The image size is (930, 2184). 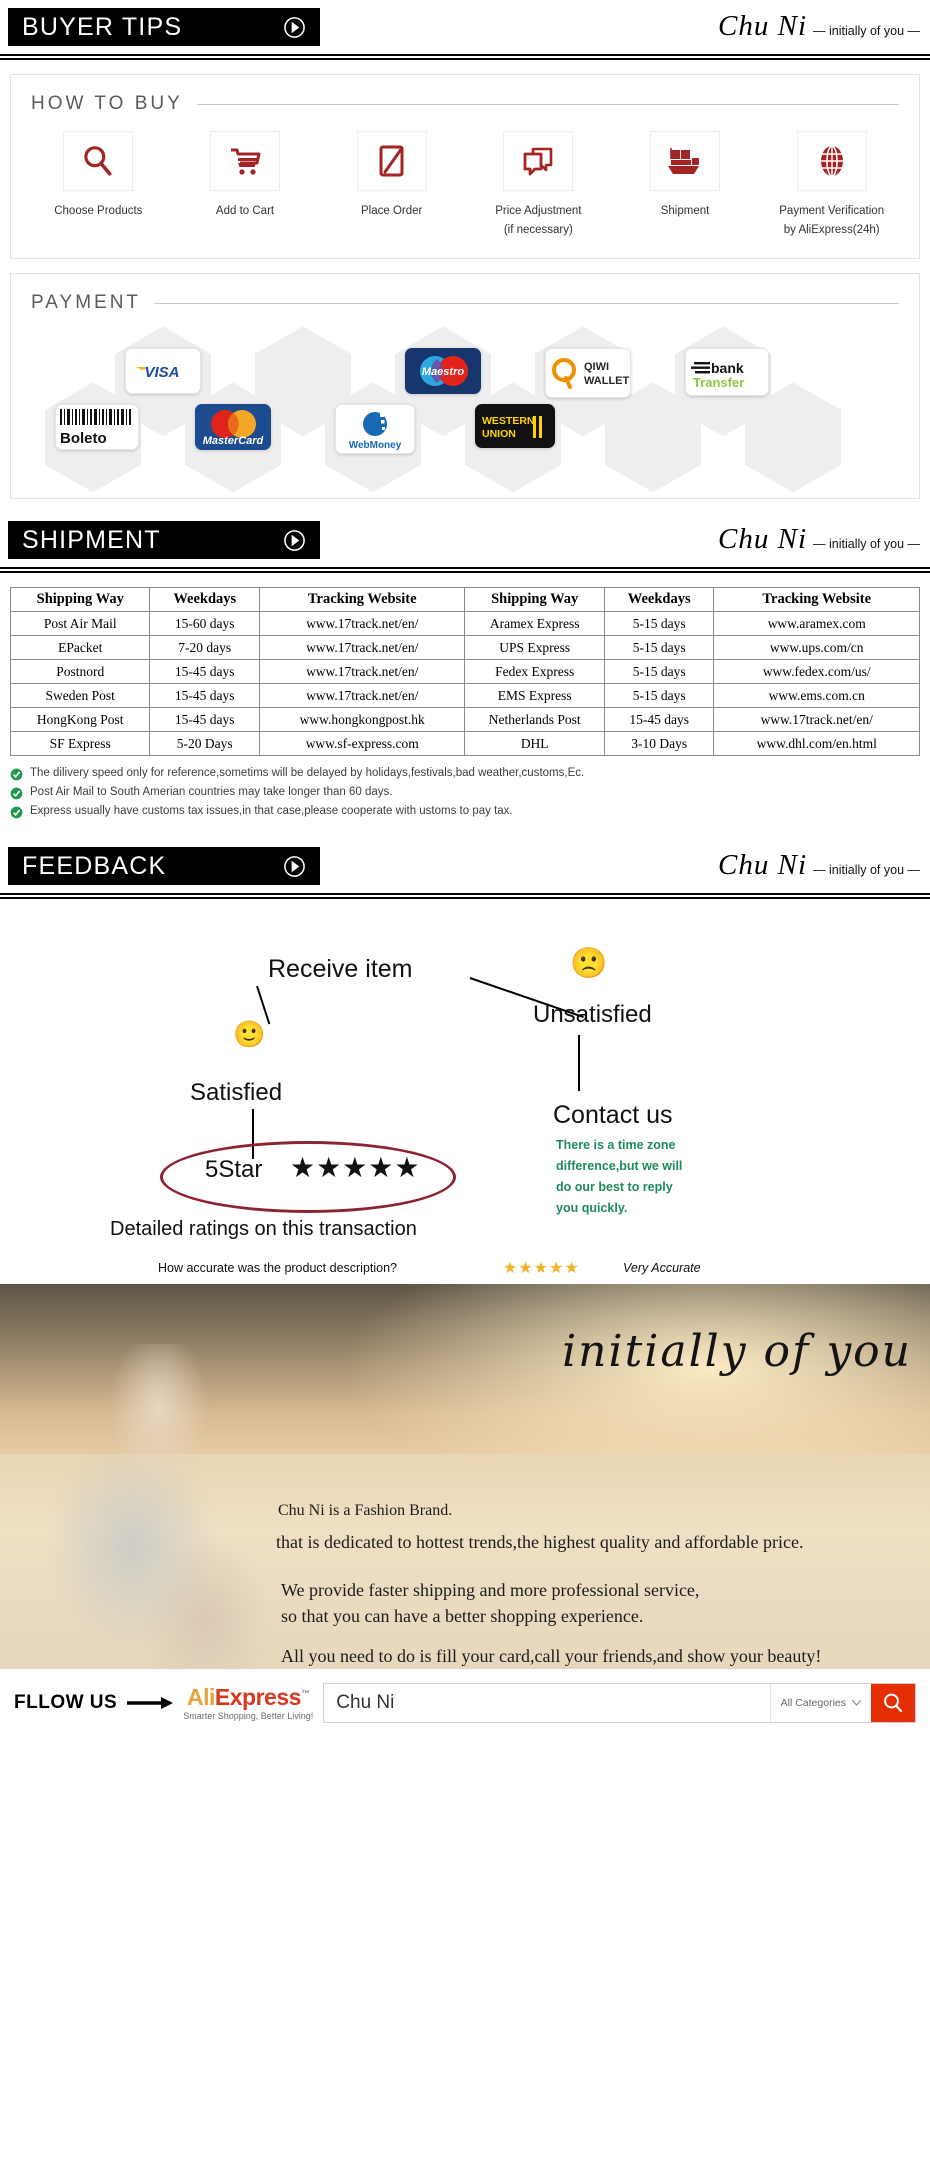 What do you see at coordinates (541, 1269) in the screenshot?
I see `rating-stars-icon: ★★★★★` at bounding box center [541, 1269].